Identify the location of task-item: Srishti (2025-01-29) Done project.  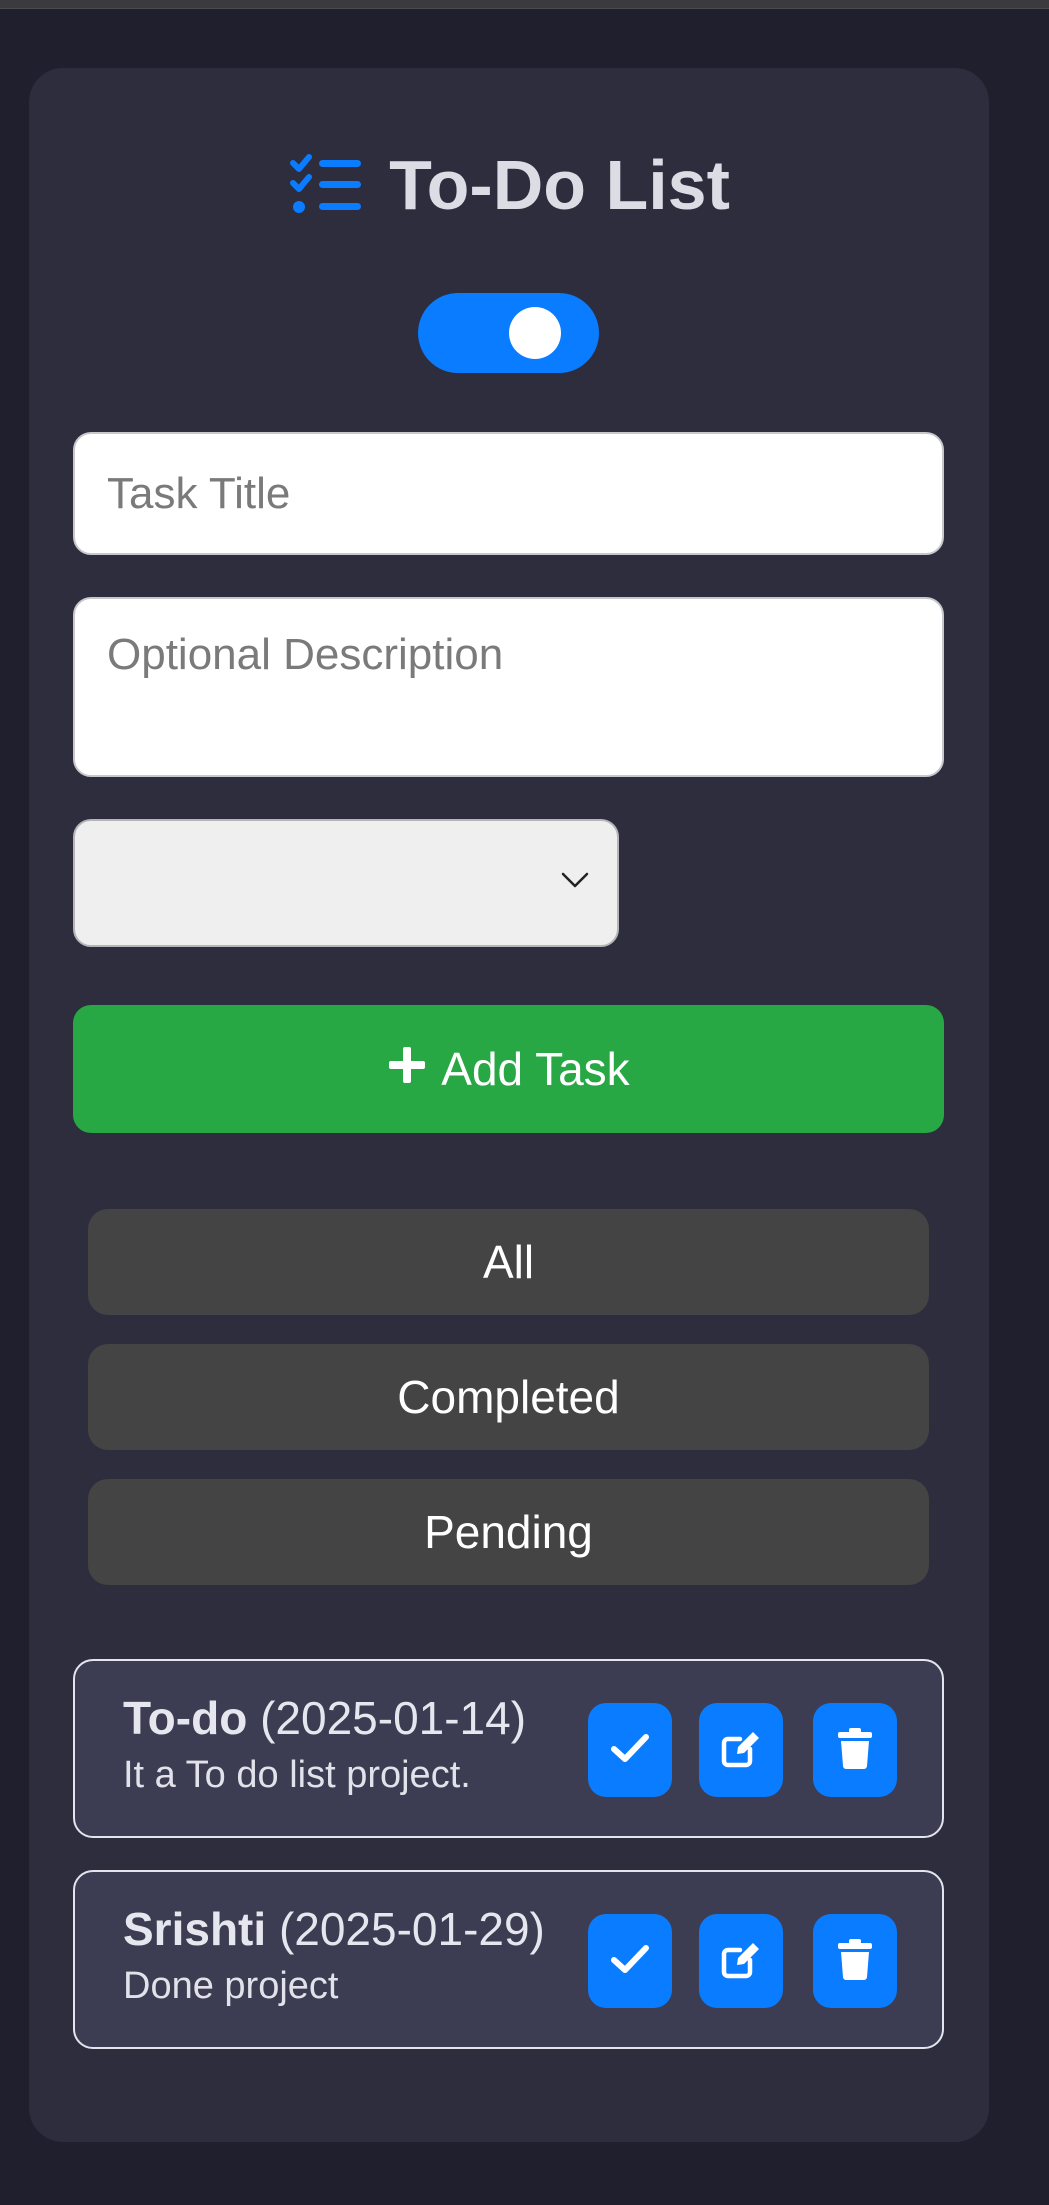
(508, 1959).